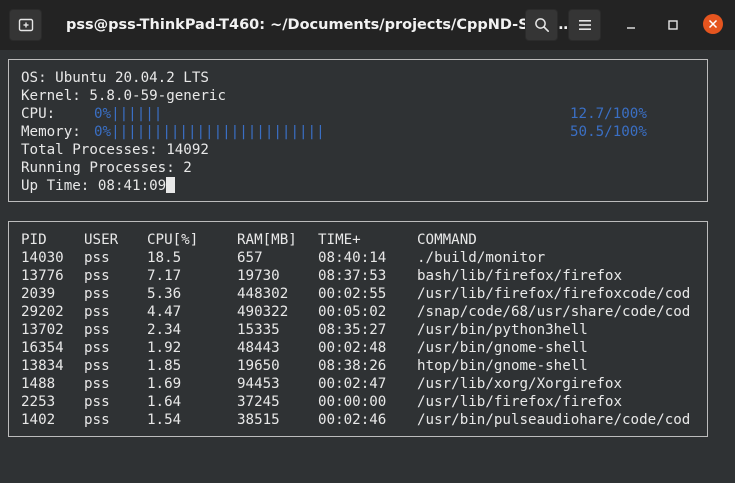  I want to click on maximize-button, so click(673, 25).